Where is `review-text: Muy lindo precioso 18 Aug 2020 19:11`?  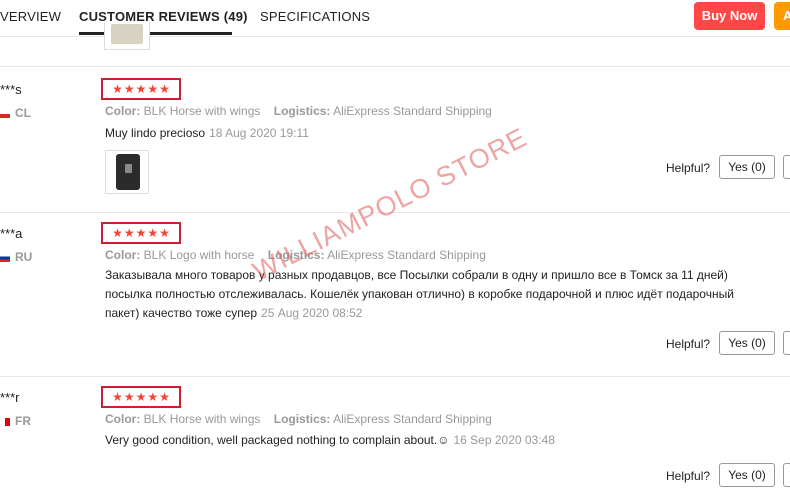 review-text: Muy lindo precioso 18 Aug 2020 19:11 is located at coordinates (425, 133).